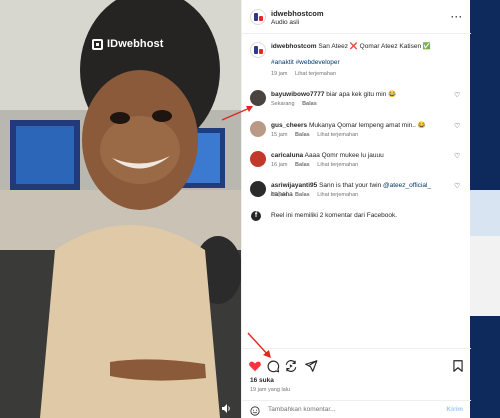  Describe the element at coordinates (291, 366) in the screenshot. I see `remix-icon` at that location.